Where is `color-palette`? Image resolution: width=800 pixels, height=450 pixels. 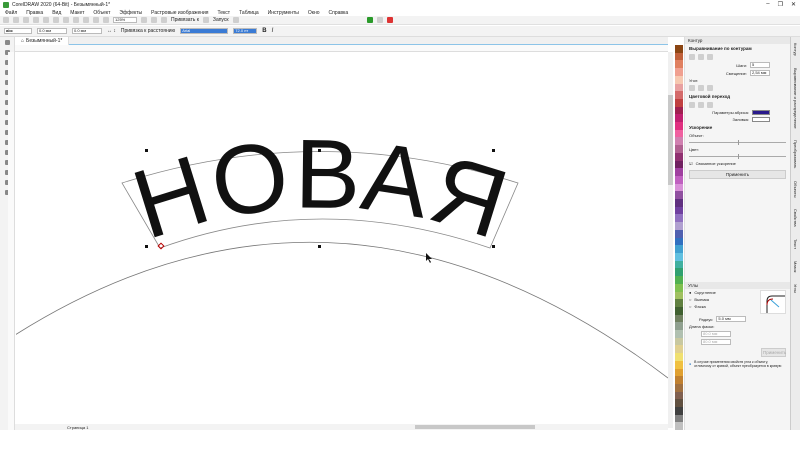 color-palette is located at coordinates (679, 238).